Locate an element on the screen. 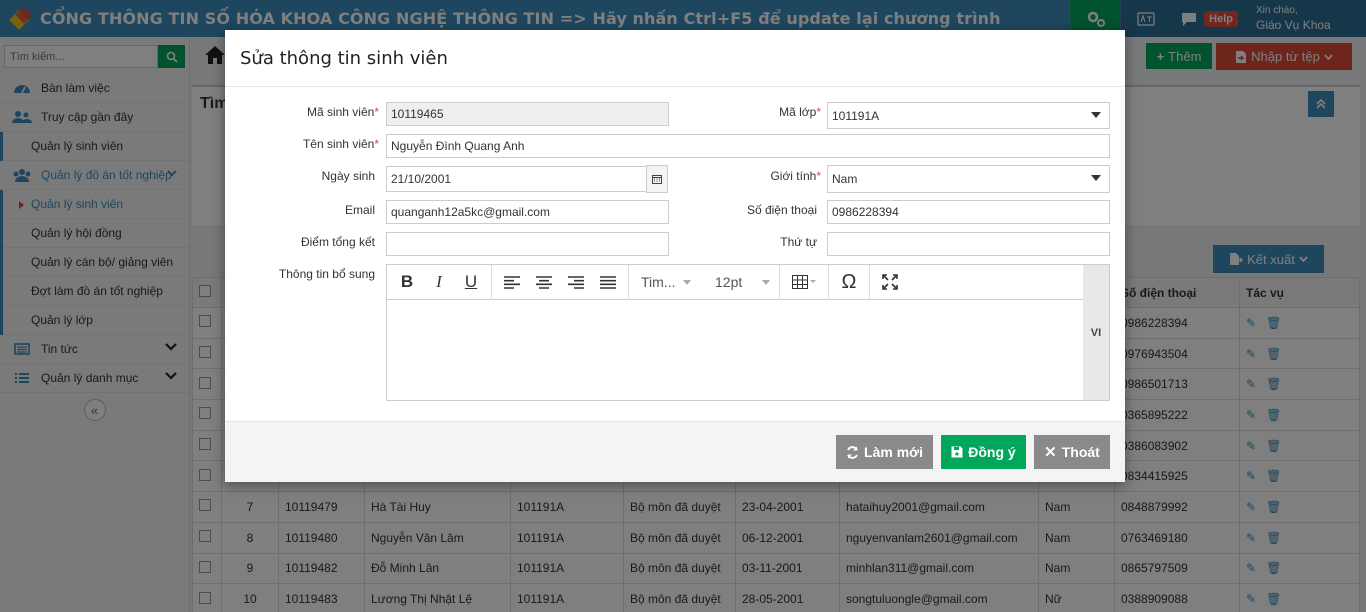 This screenshot has width=1366, height=612. gender-select: Nam is located at coordinates (968, 179).